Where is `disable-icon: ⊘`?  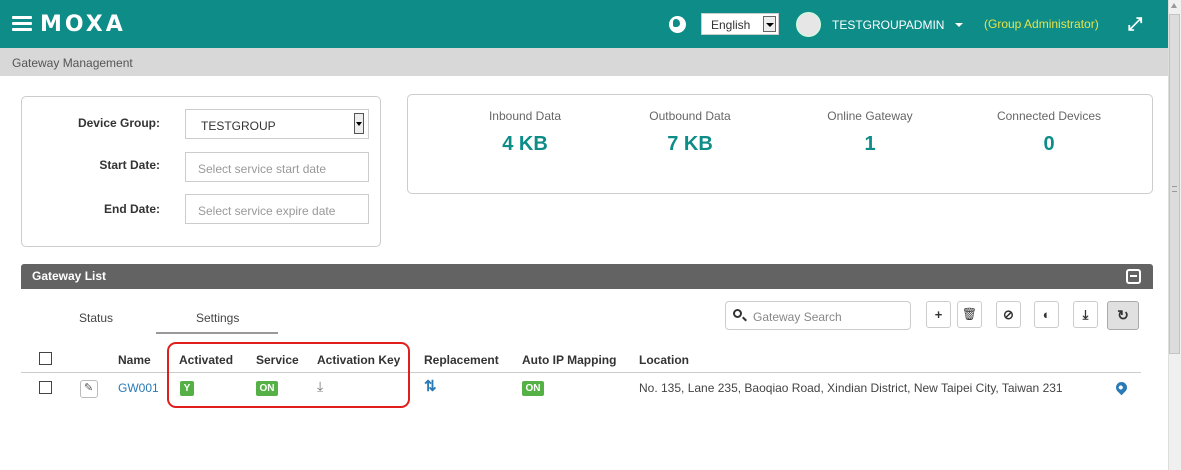 disable-icon: ⊘ is located at coordinates (1008, 314).